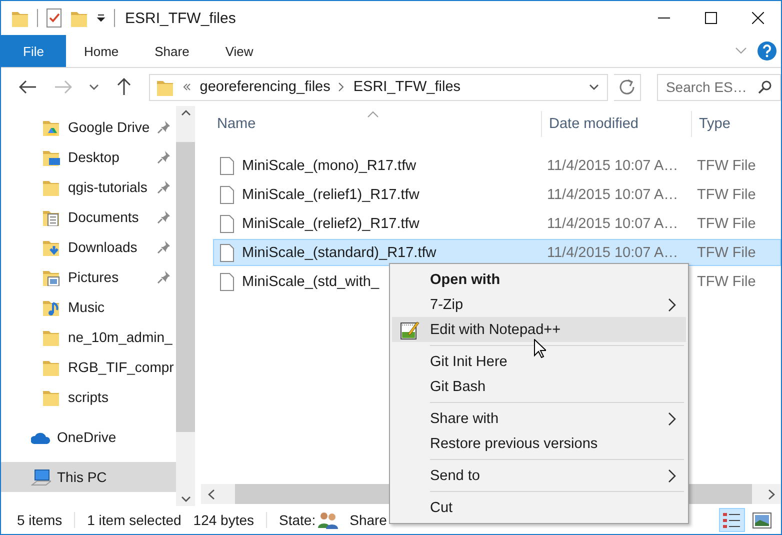 The image size is (782, 535). Describe the element at coordinates (616, 124) in the screenshot. I see `column-header: Date modified` at that location.